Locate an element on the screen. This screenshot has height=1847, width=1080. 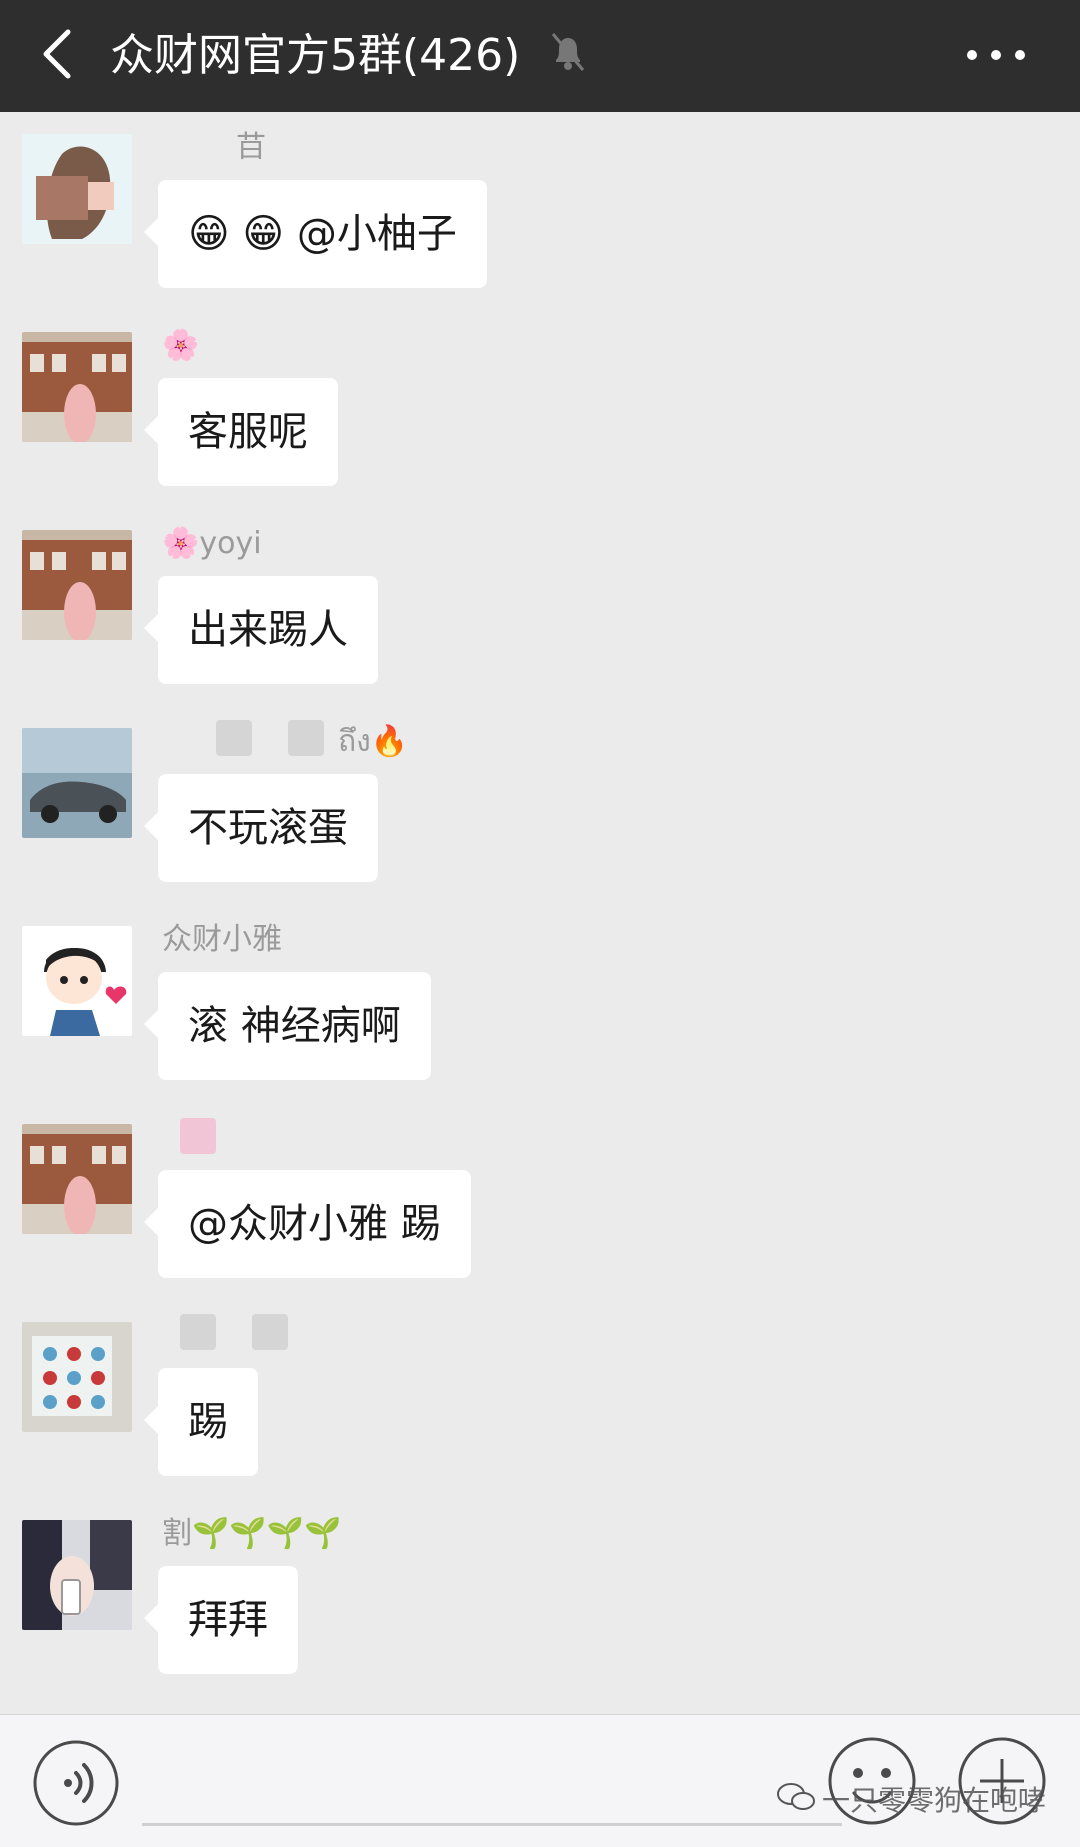
message-input is located at coordinates (492, 1824).